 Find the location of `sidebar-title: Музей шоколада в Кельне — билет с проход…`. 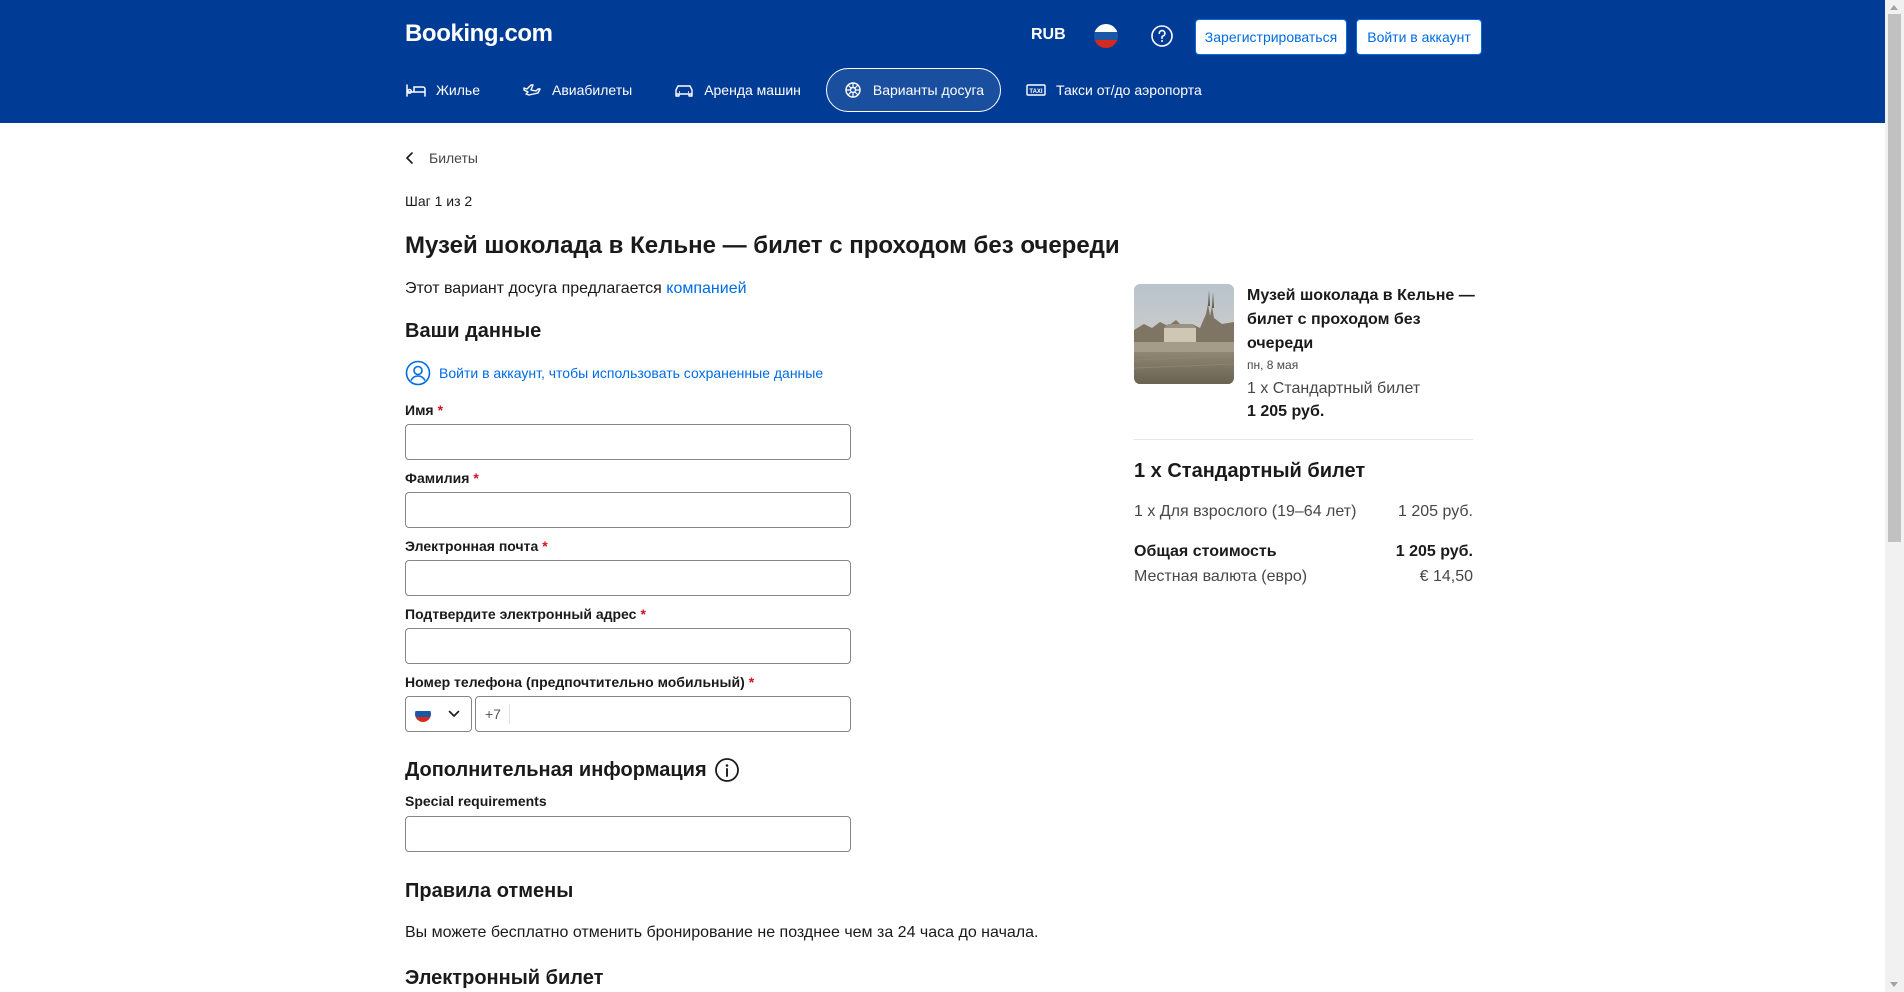

sidebar-title: Музей шоколада в Кельне — билет с проход… is located at coordinates (1361, 319).